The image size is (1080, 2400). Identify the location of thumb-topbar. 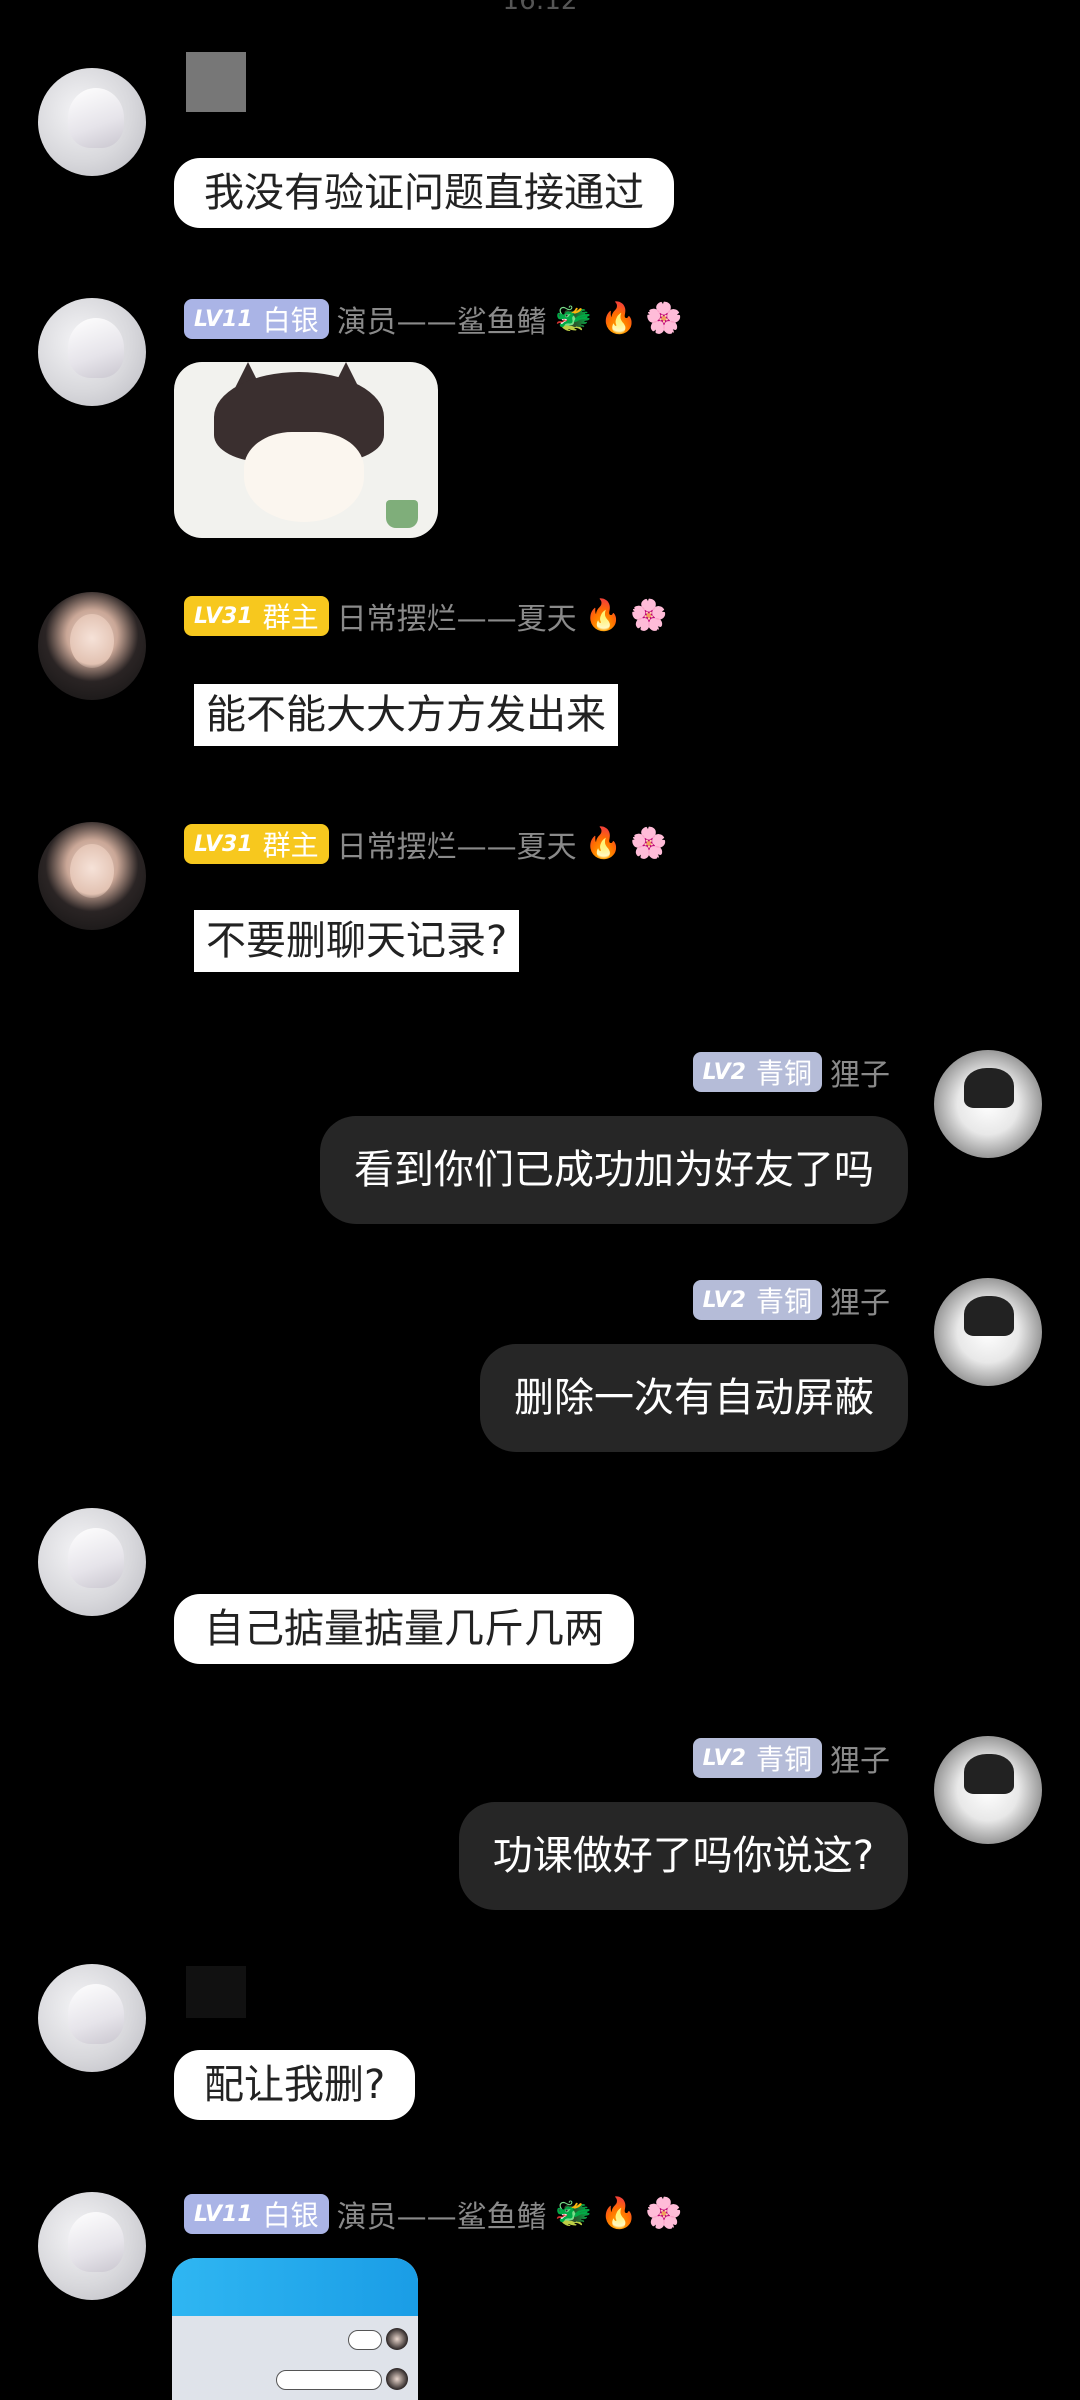
(295, 2287).